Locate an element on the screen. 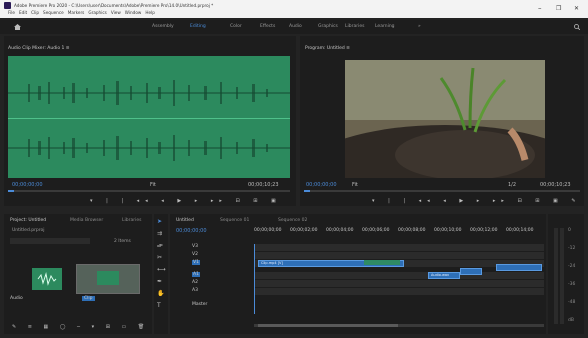 This screenshot has height=338, width=588. menu-item-markers: Markers is located at coordinates (76, 12).